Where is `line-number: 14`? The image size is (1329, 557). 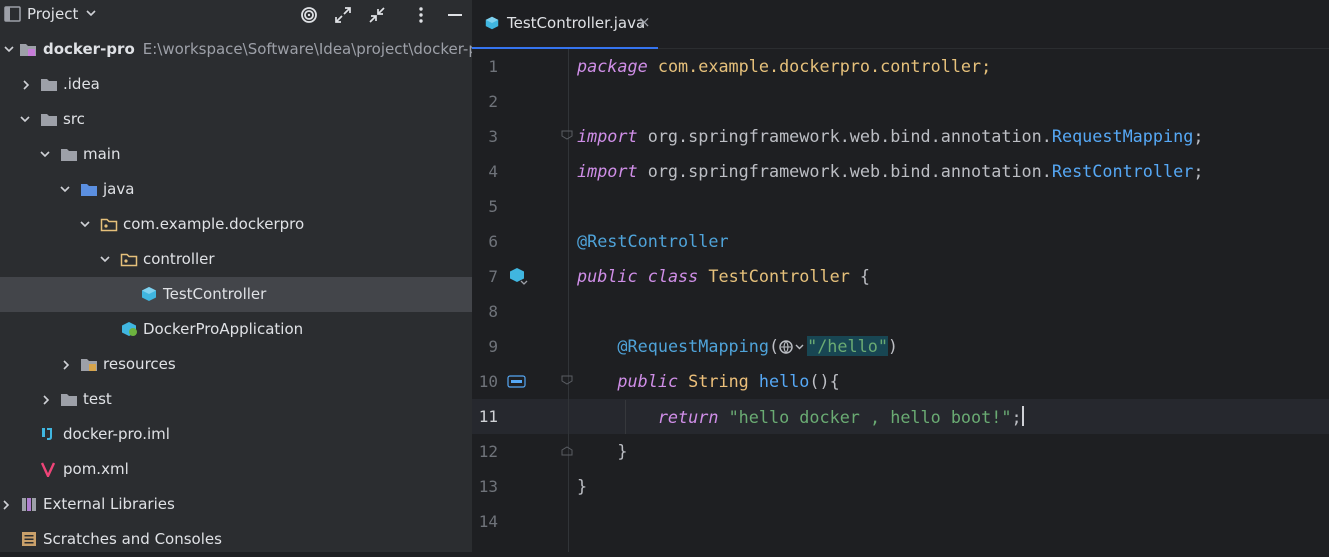 line-number: 14 is located at coordinates (488, 521).